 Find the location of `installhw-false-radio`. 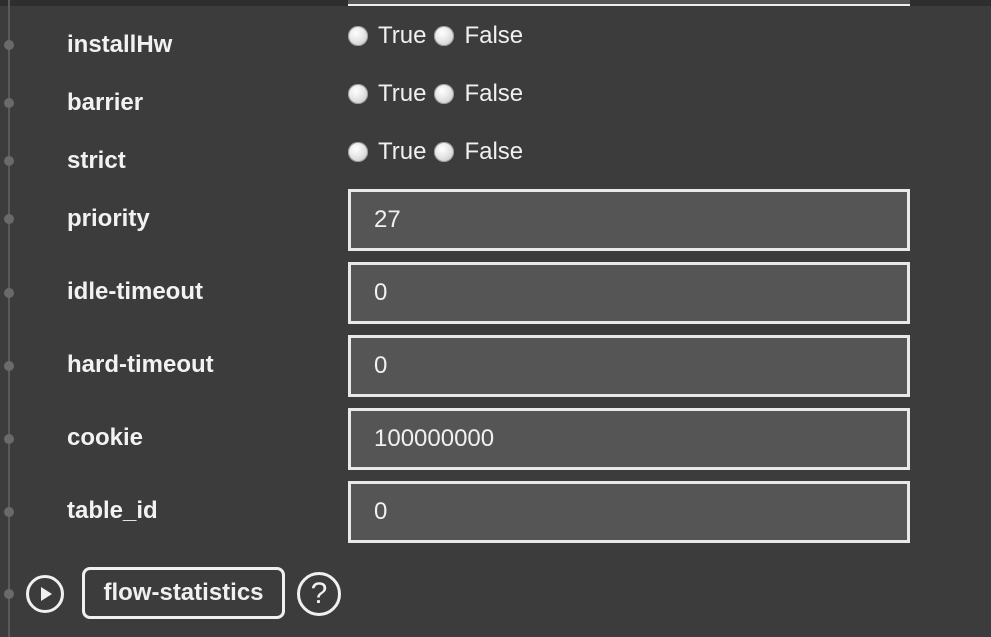

installhw-false-radio is located at coordinates (444, 36).